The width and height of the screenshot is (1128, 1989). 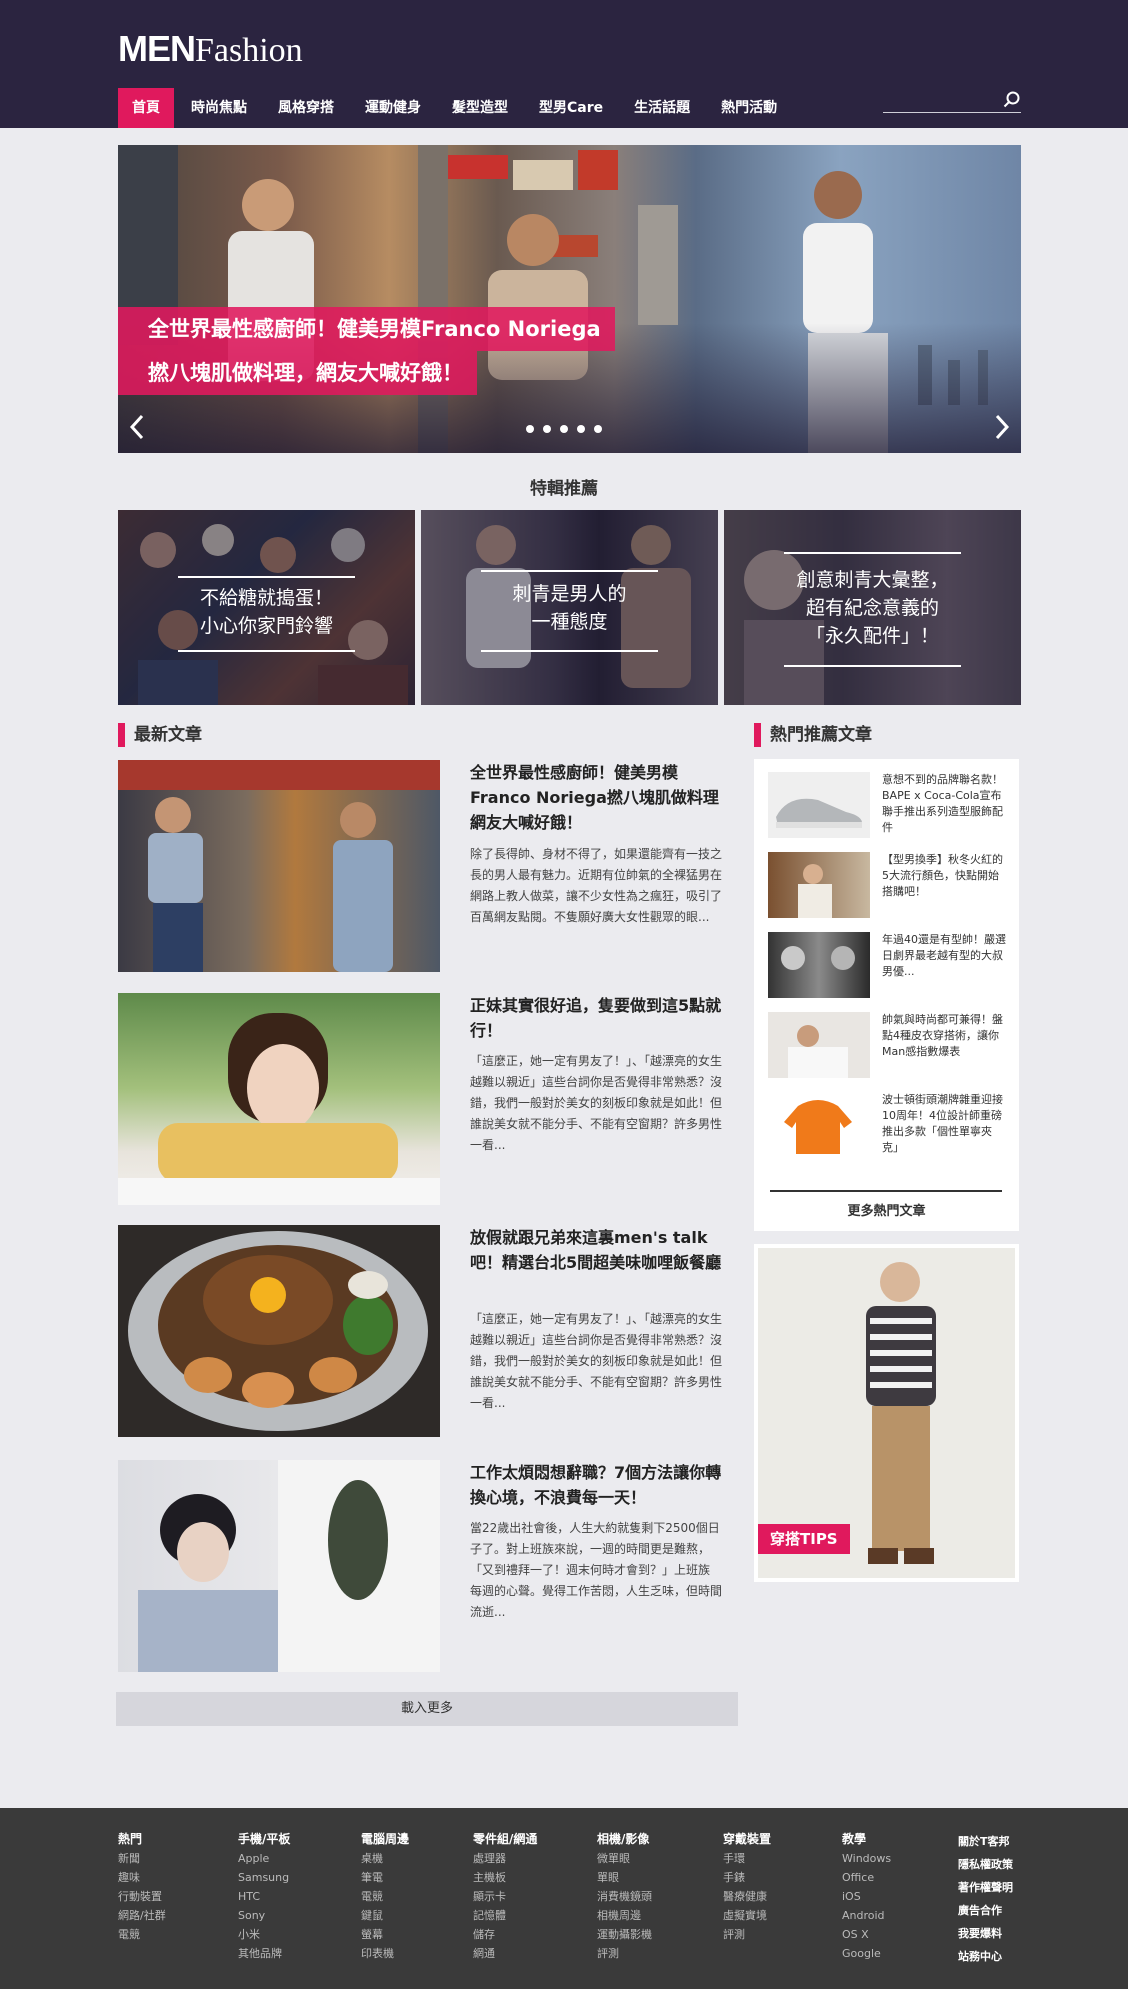 What do you see at coordinates (866, 1858) in the screenshot?
I see `footer-link: Windows` at bounding box center [866, 1858].